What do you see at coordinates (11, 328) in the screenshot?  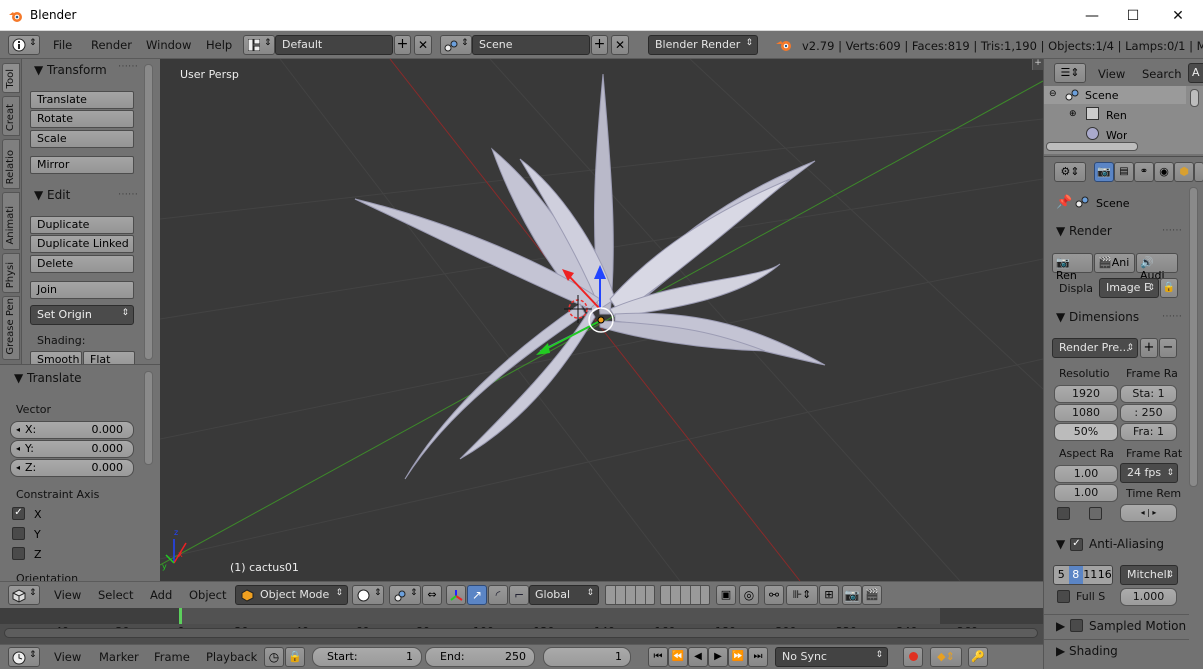 I see `tab-grease-pencil: Grease Pen` at bounding box center [11, 328].